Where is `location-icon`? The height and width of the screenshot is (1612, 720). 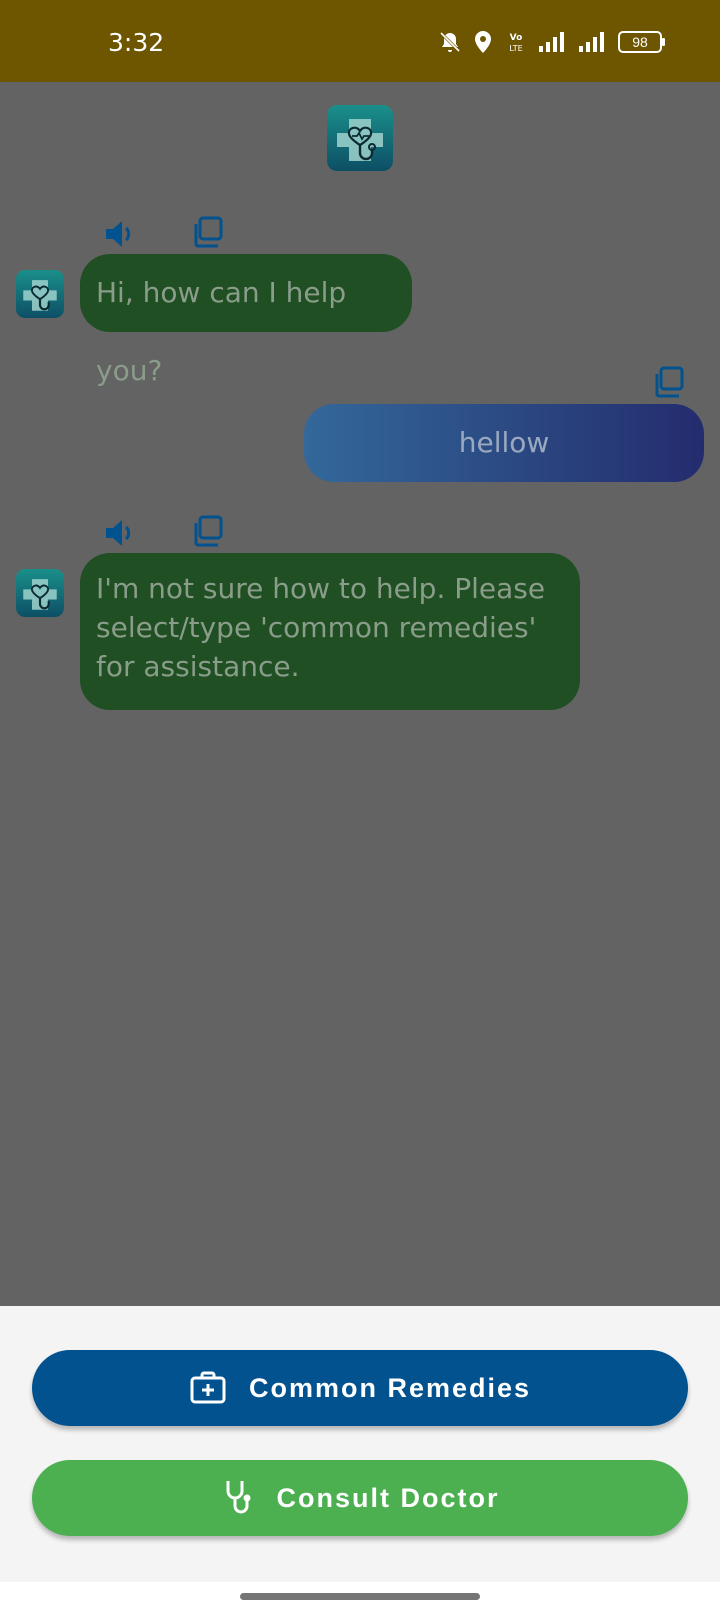 location-icon is located at coordinates (483, 42).